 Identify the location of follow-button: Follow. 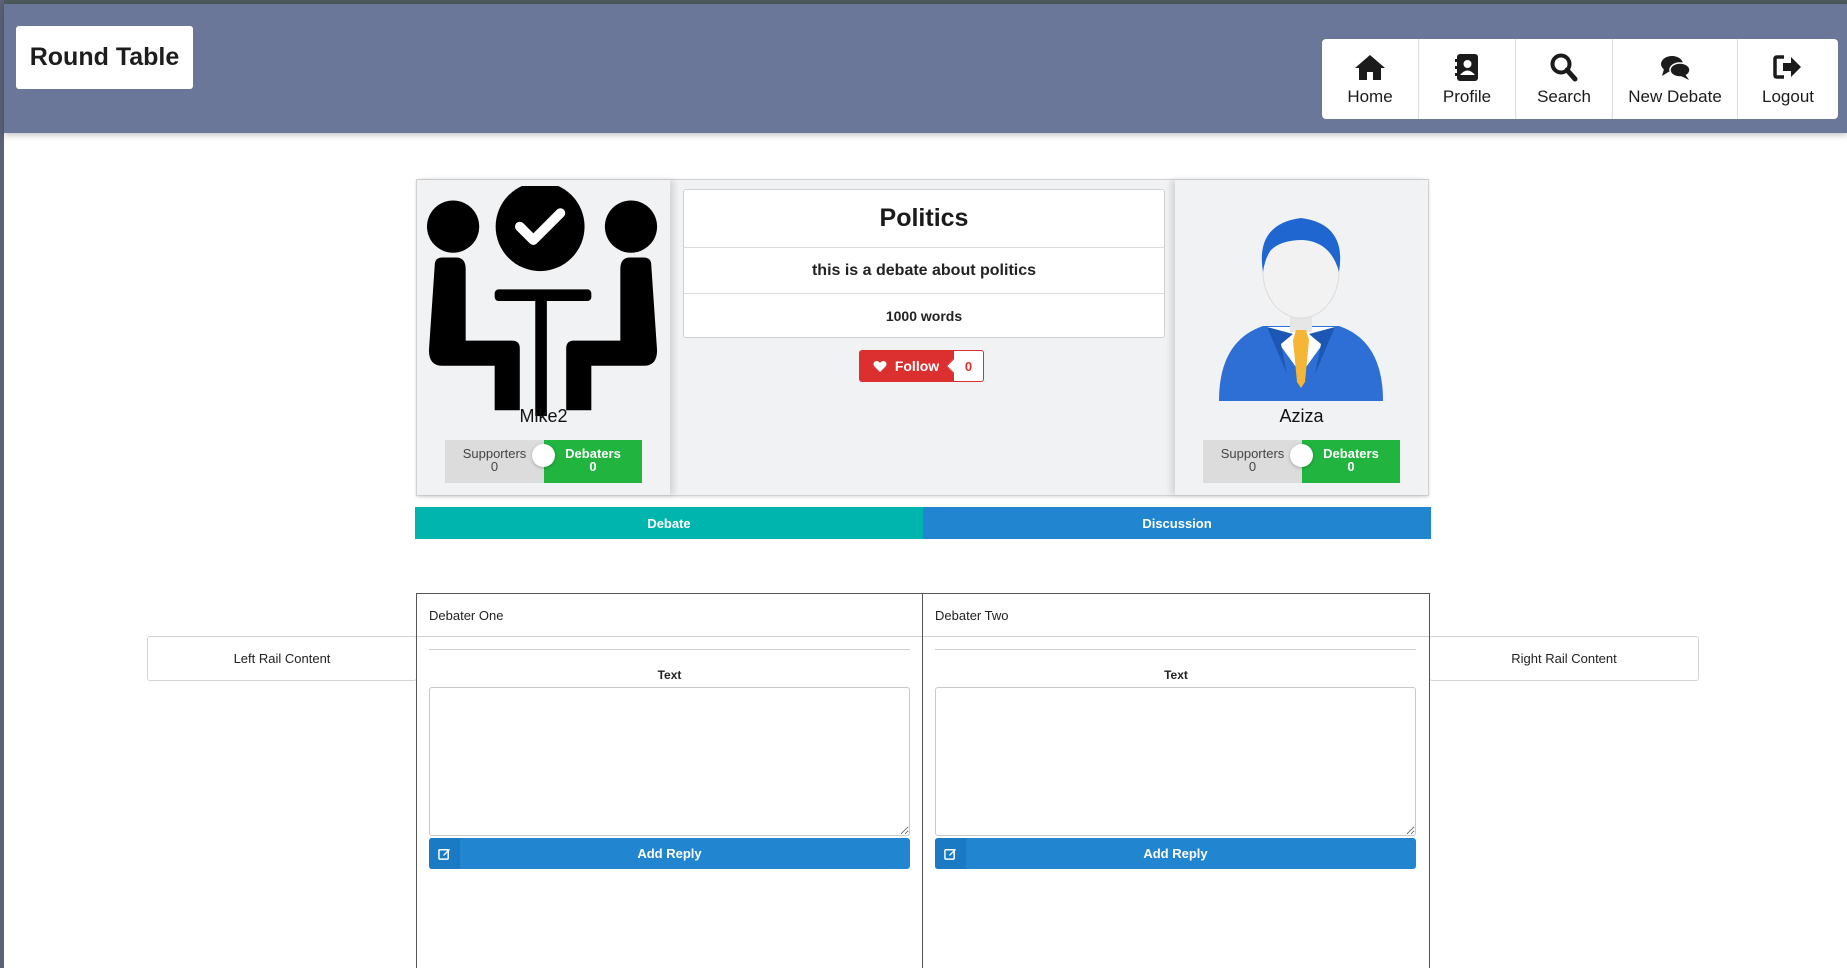
(906, 366).